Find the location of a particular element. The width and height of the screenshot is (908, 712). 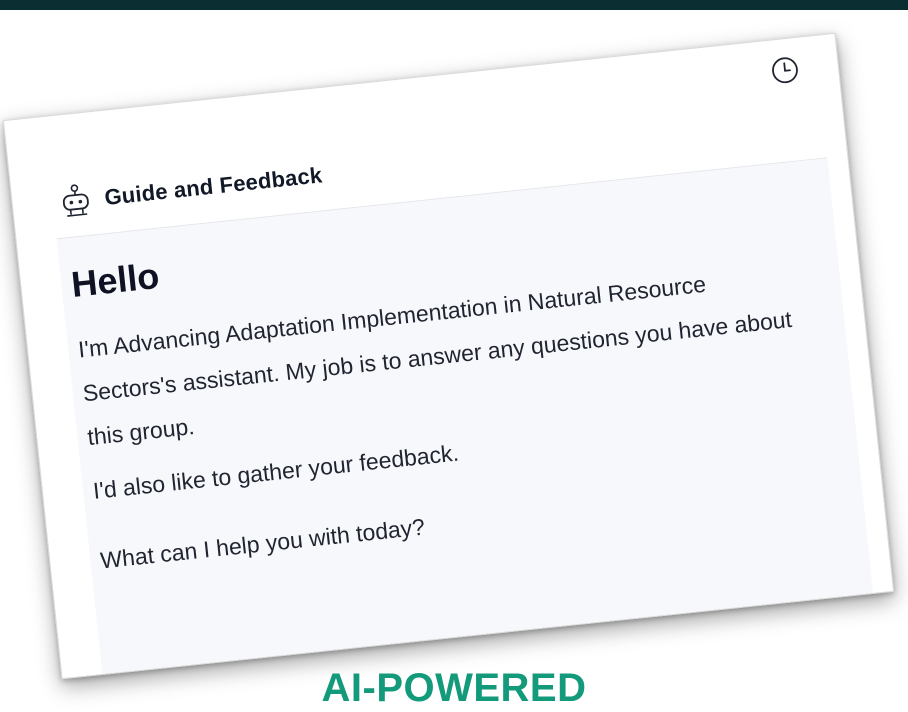

chat-title: Guide and Feedback is located at coordinates (213, 186).